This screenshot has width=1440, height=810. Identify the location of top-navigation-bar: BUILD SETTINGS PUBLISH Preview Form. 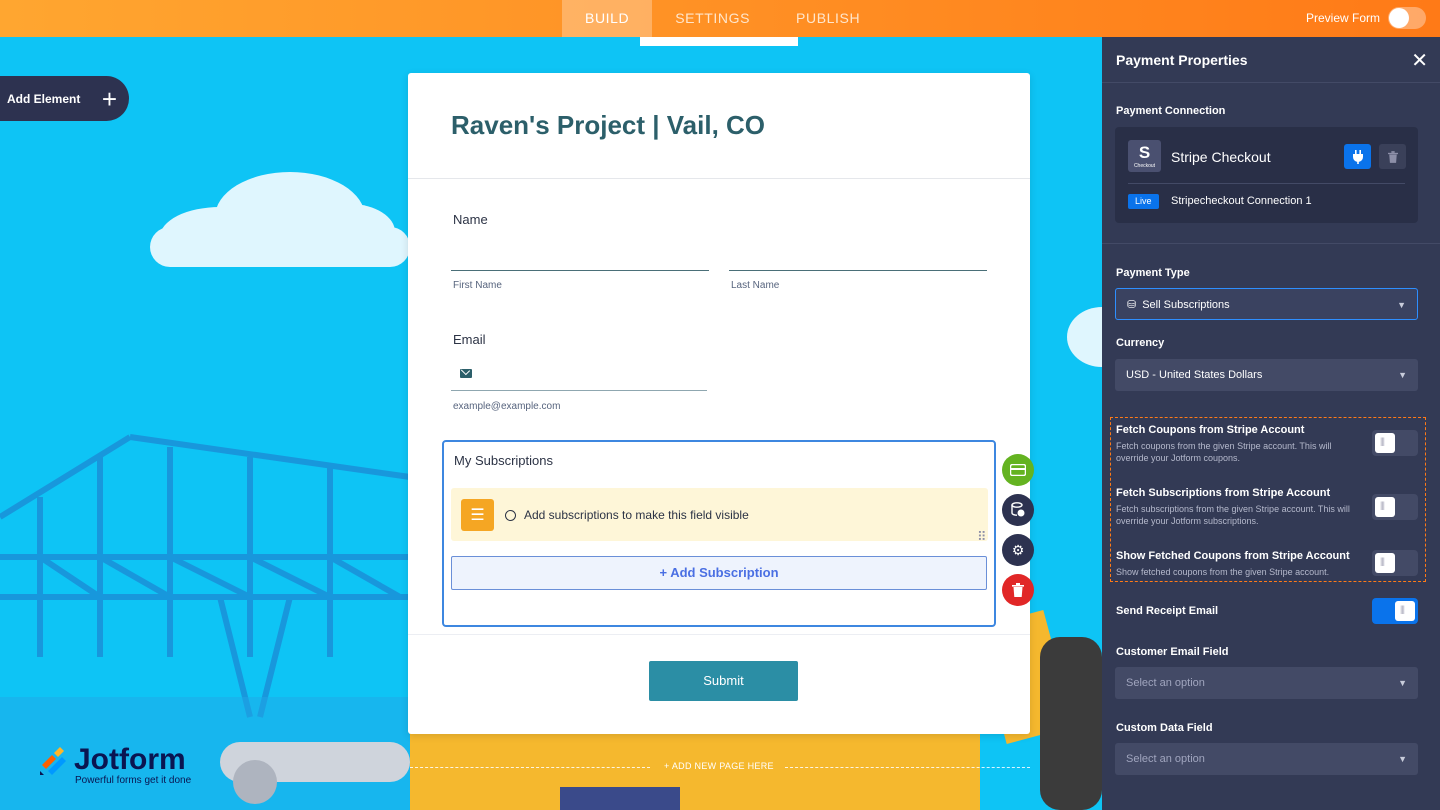
(720, 18).